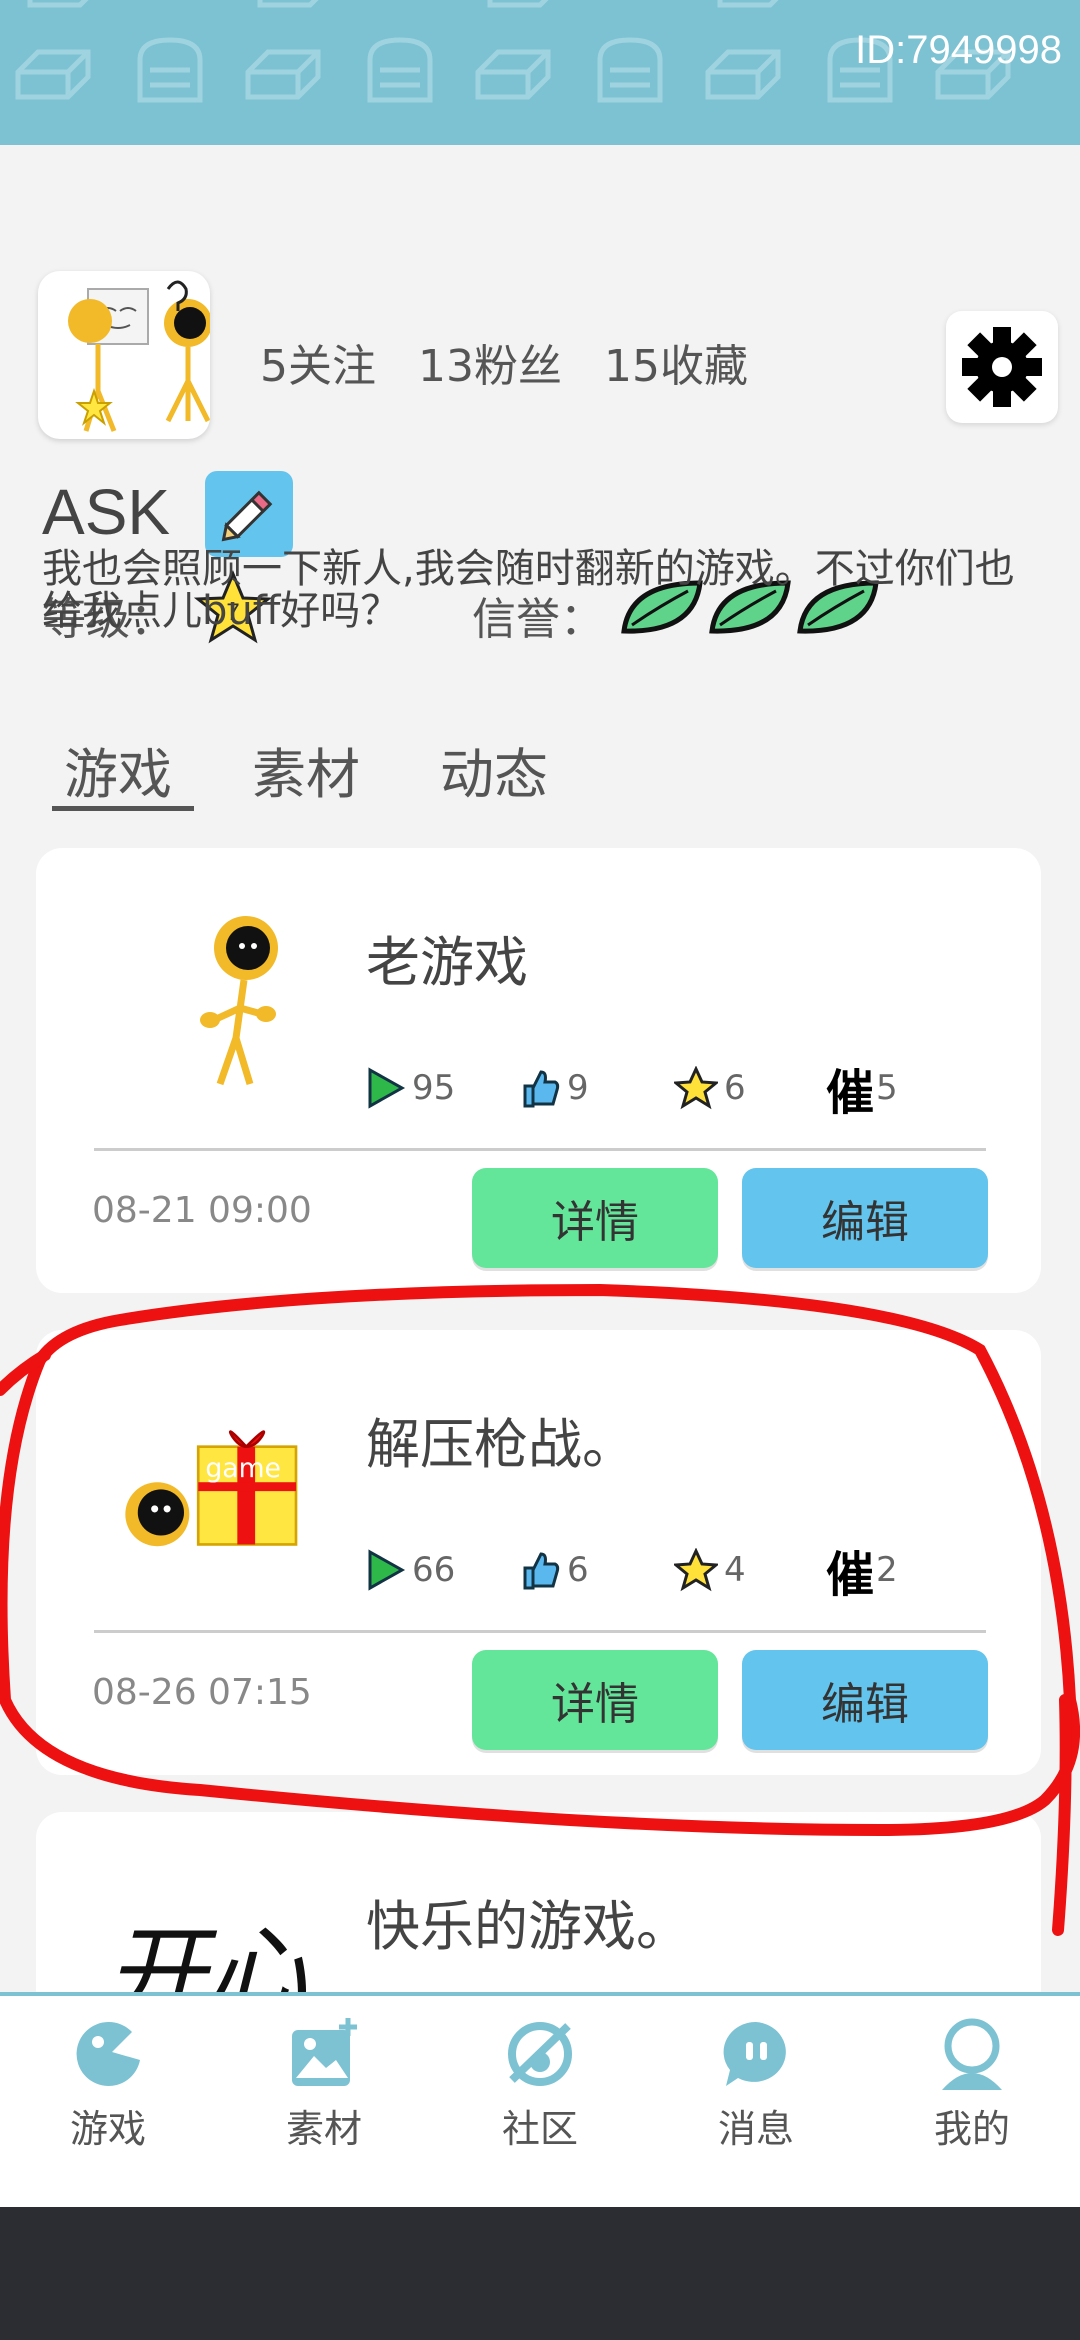 The image size is (1080, 2340). I want to click on game-title: 解压枪战。, so click(501, 1444).